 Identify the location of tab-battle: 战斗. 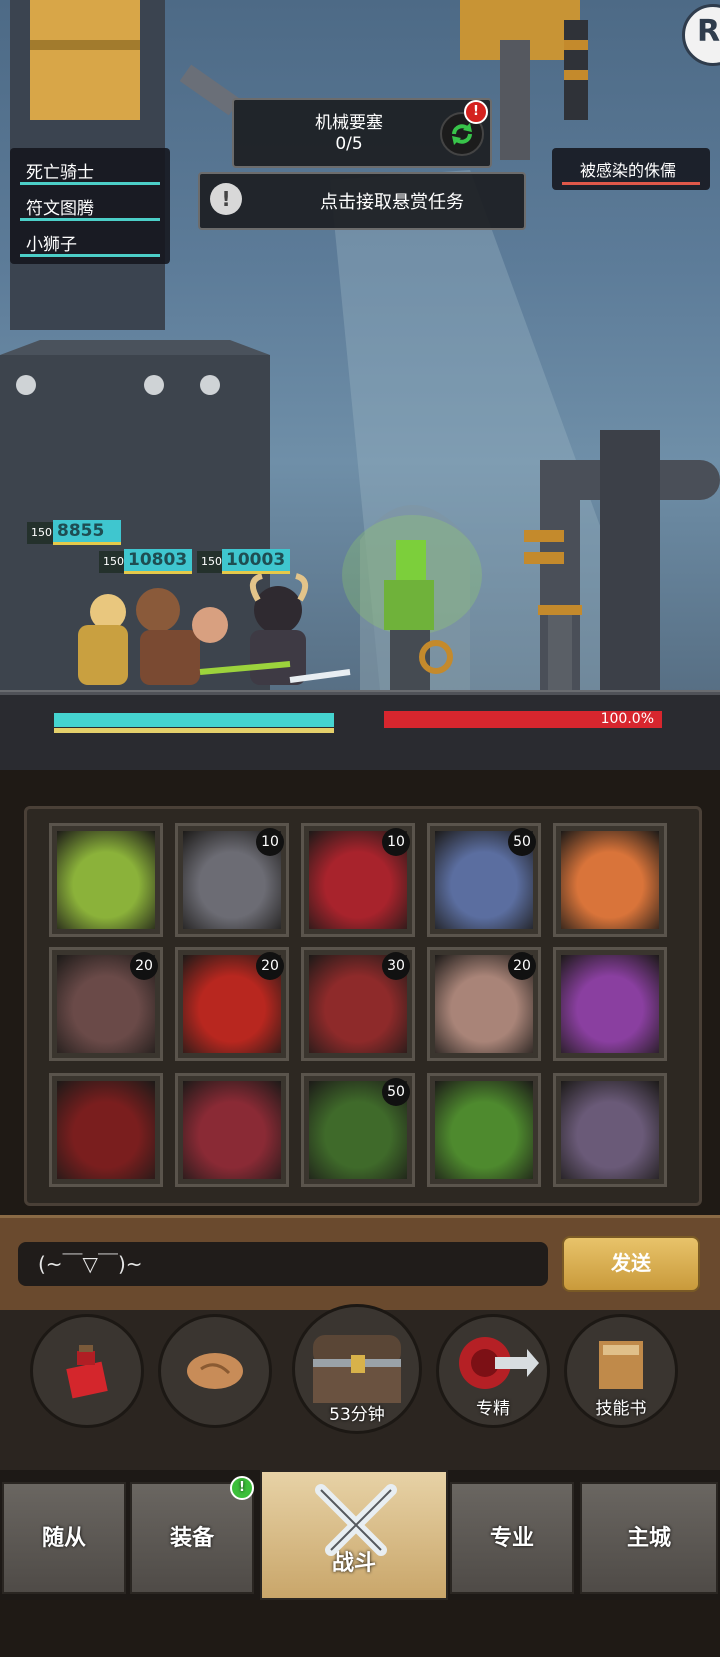
(354, 1535).